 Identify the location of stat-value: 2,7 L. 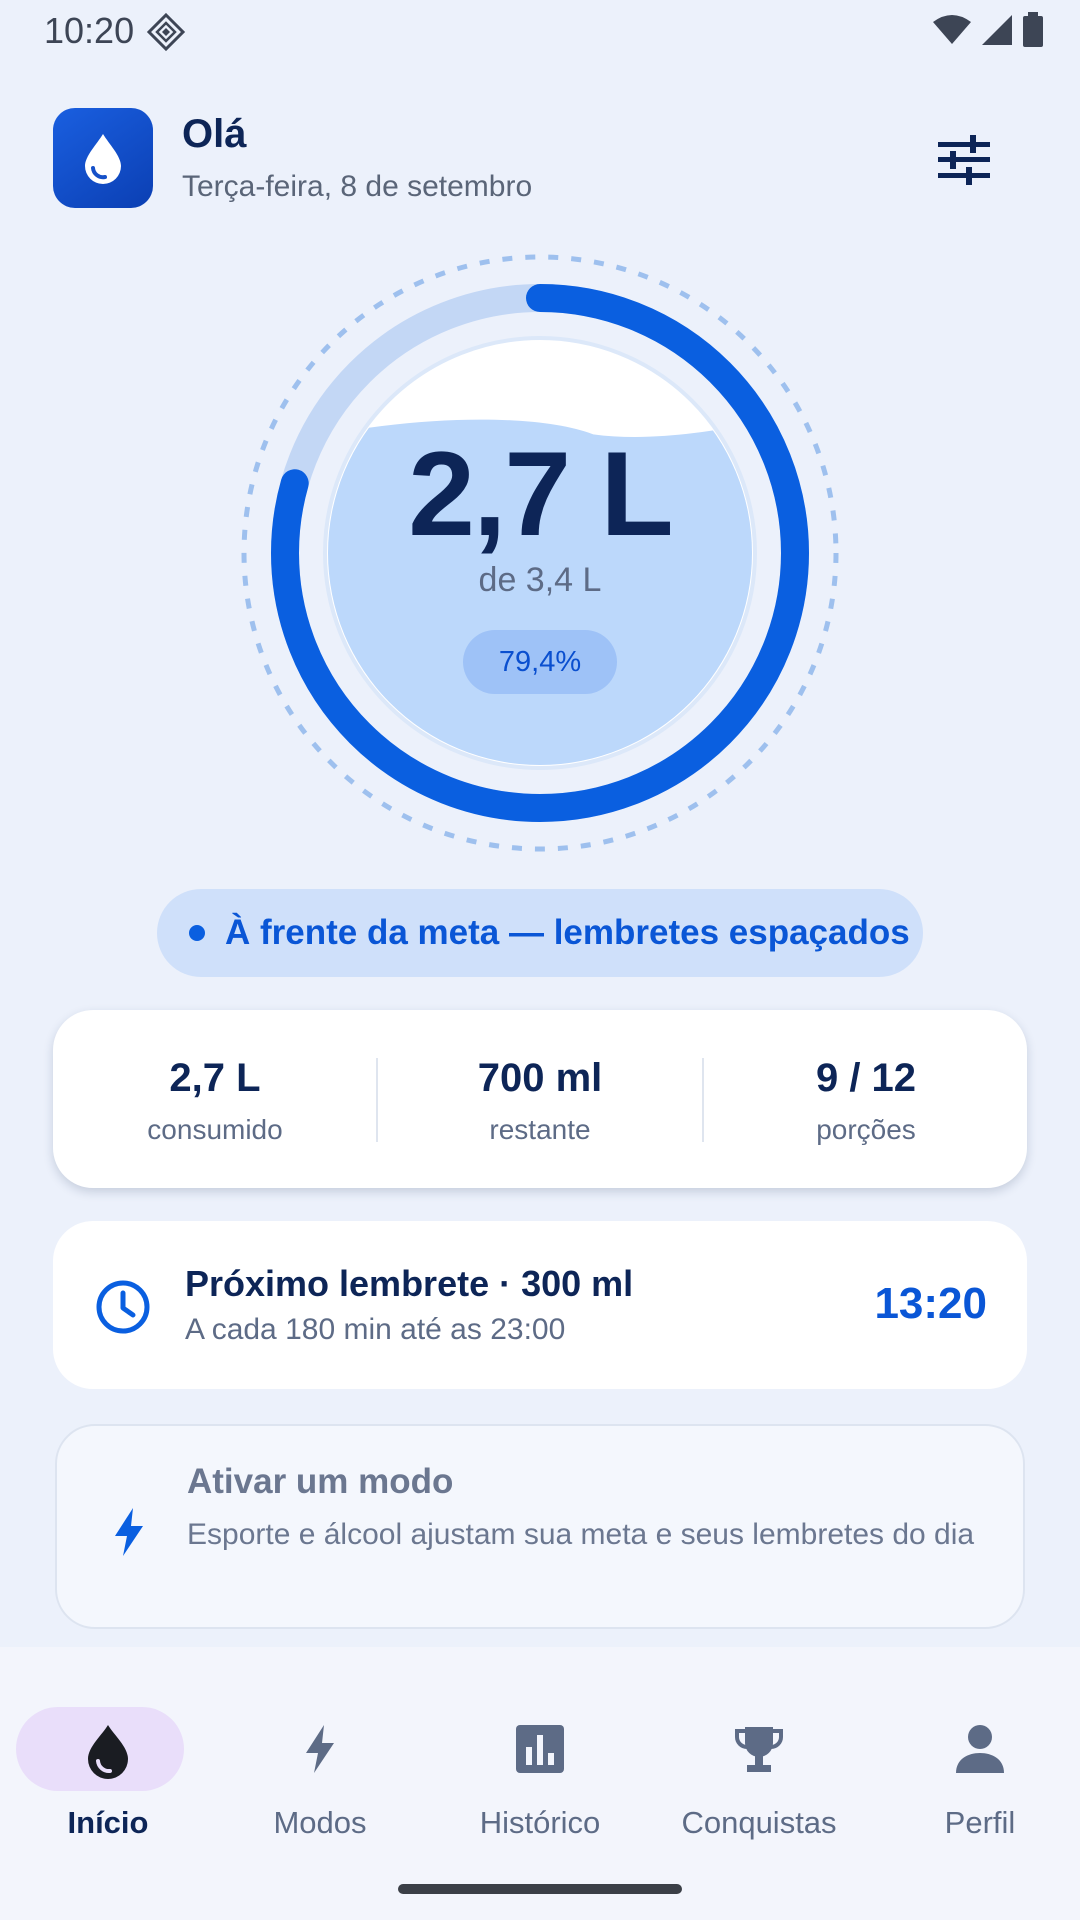
(215, 1078).